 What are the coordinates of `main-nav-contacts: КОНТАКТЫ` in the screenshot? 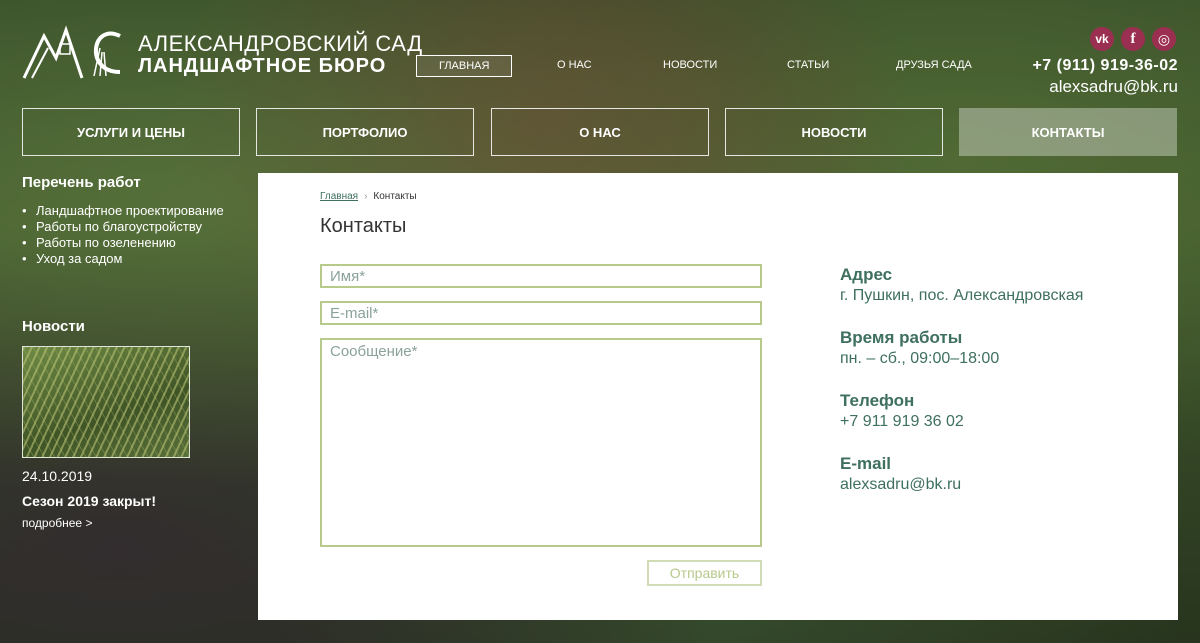 It's located at (1068, 132).